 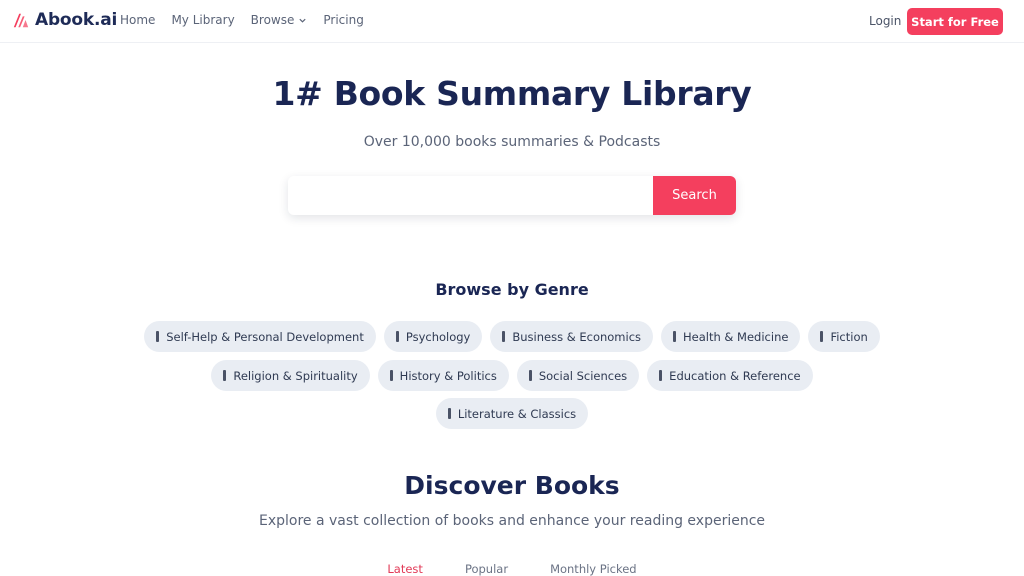 I want to click on genre-chip: Education & Reference, so click(x=730, y=375).